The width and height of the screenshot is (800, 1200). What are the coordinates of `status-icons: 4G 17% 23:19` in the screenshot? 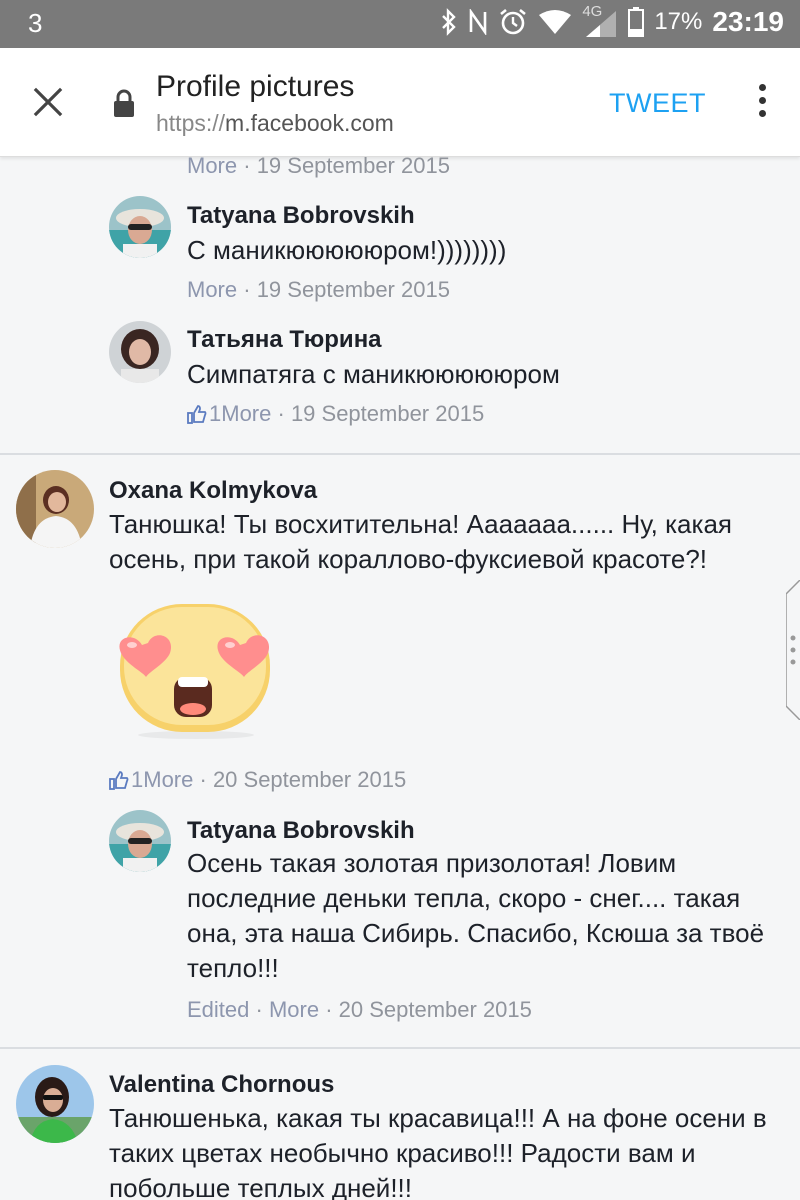 It's located at (612, 20).